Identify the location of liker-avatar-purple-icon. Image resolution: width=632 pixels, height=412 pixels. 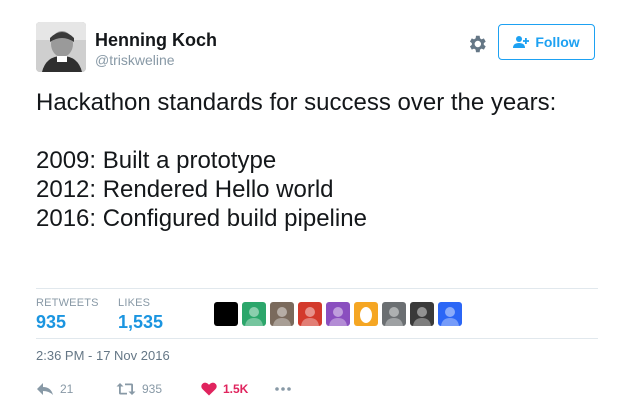
(338, 314).